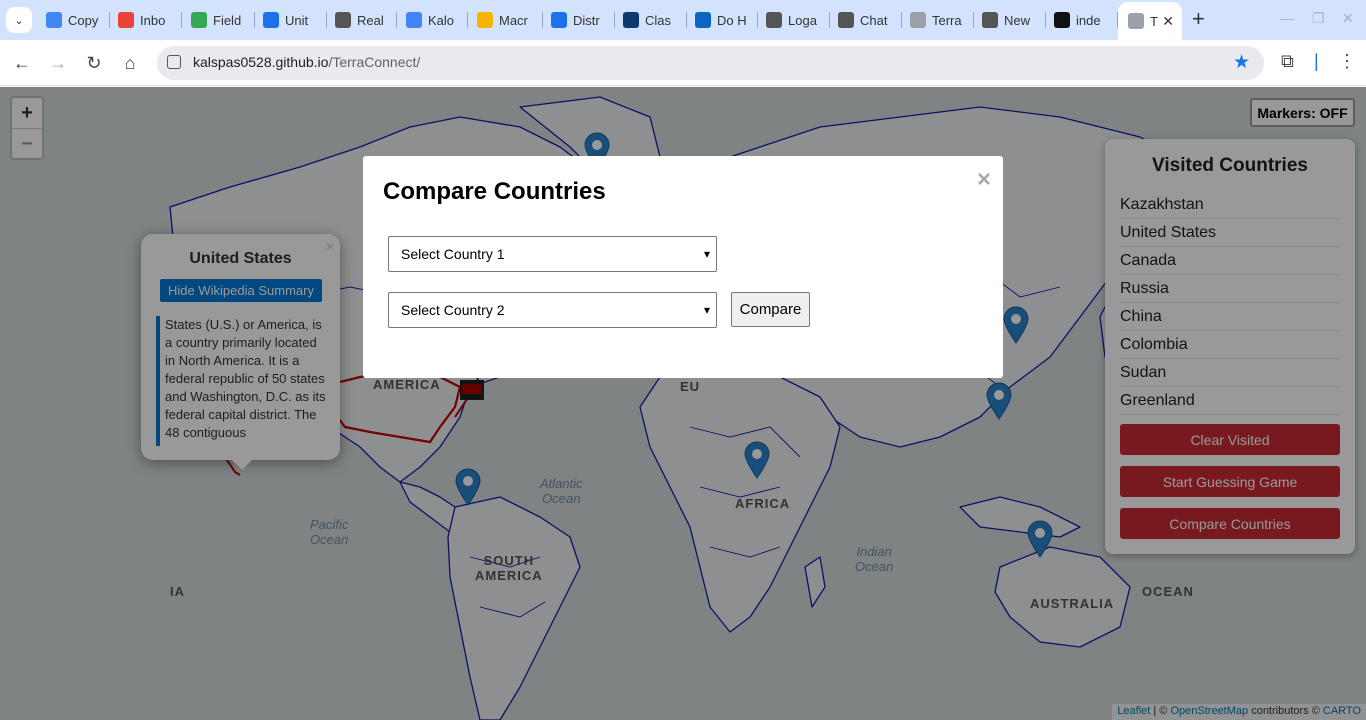 The image size is (1366, 720). Describe the element at coordinates (1017, 20) in the screenshot. I see `tab-title: New` at that location.